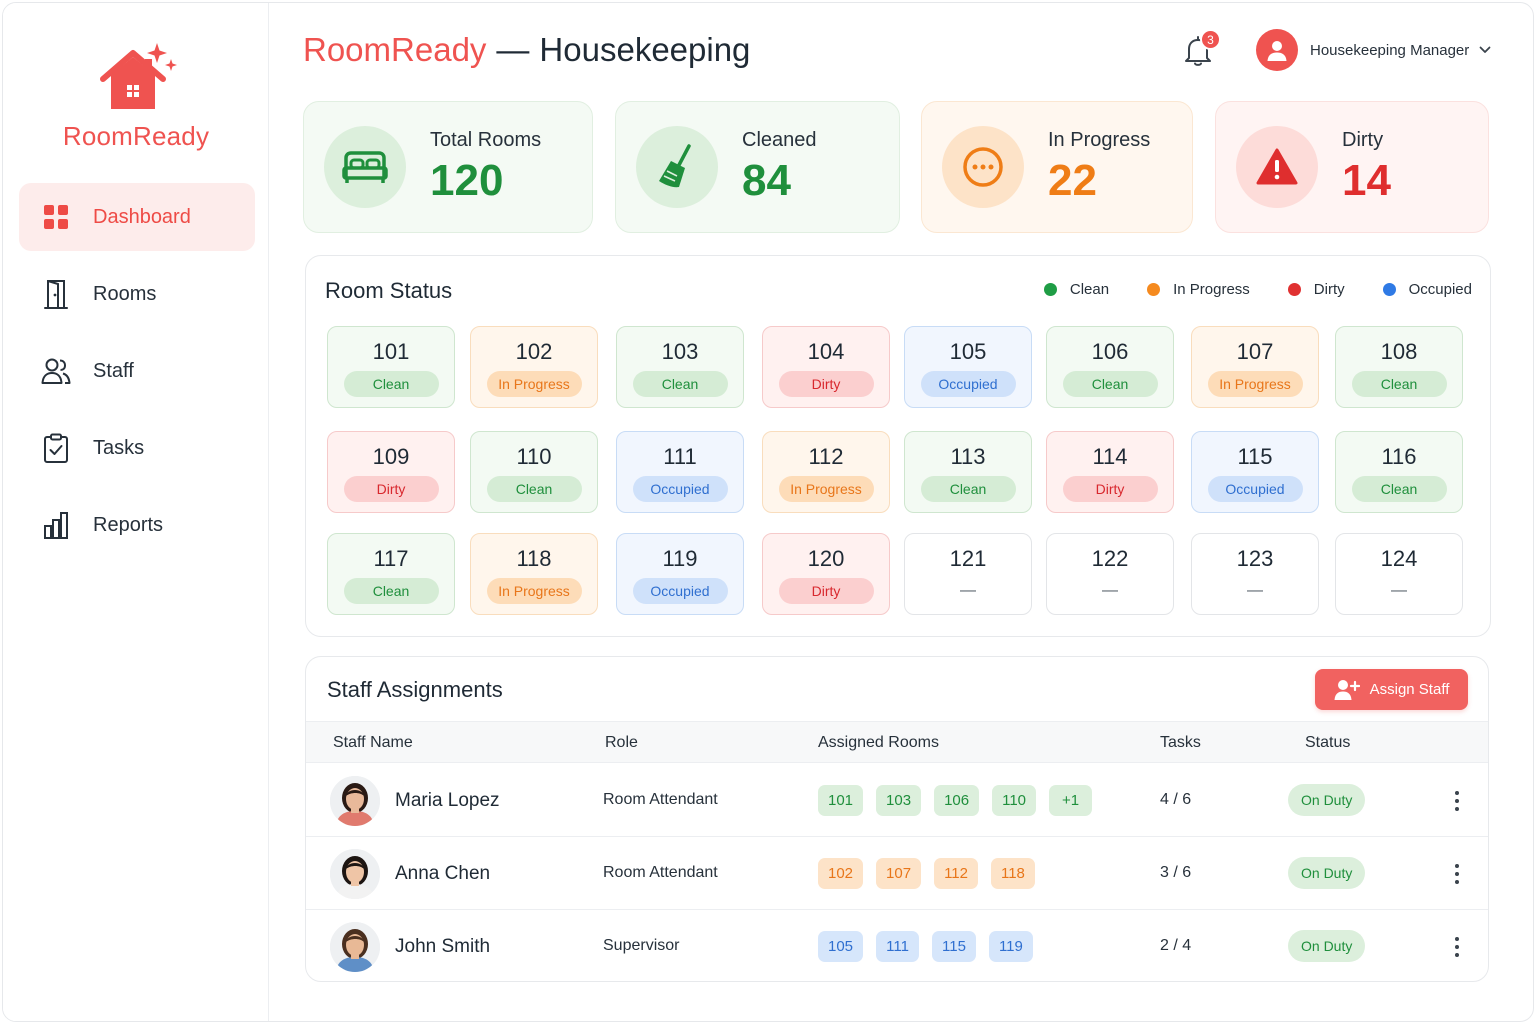 Image resolution: width=1536 pixels, height=1024 pixels. What do you see at coordinates (534, 574) in the screenshot?
I see `room-card-118: 118 In Progress` at bounding box center [534, 574].